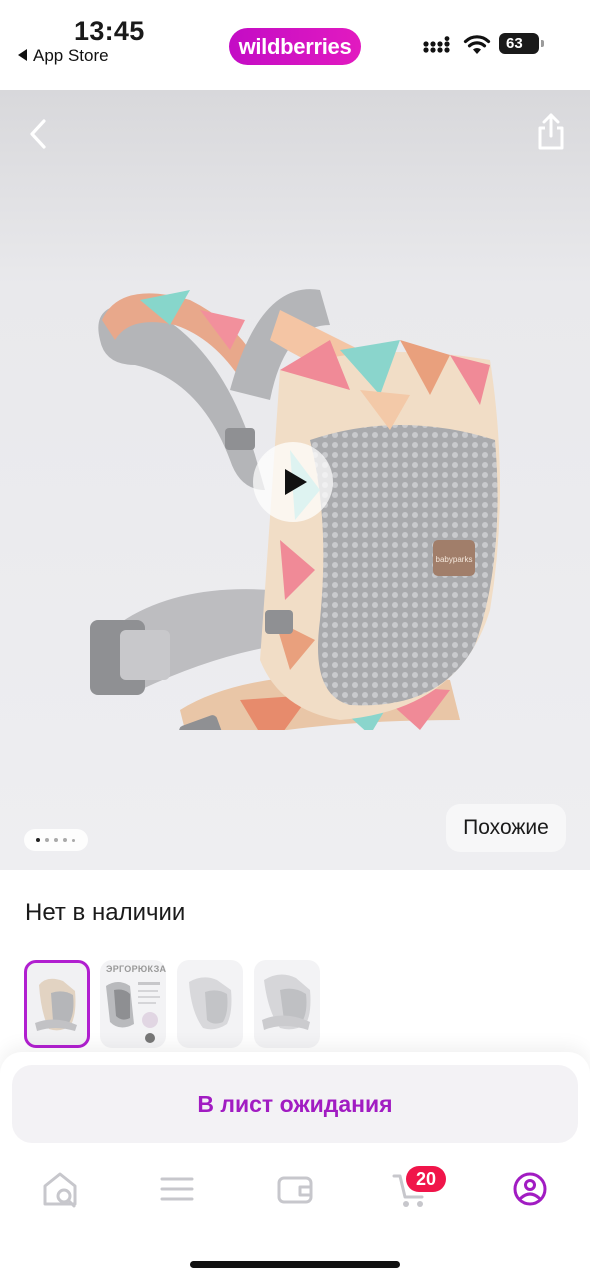  I want to click on cart-count-badge: 20, so click(426, 1179).